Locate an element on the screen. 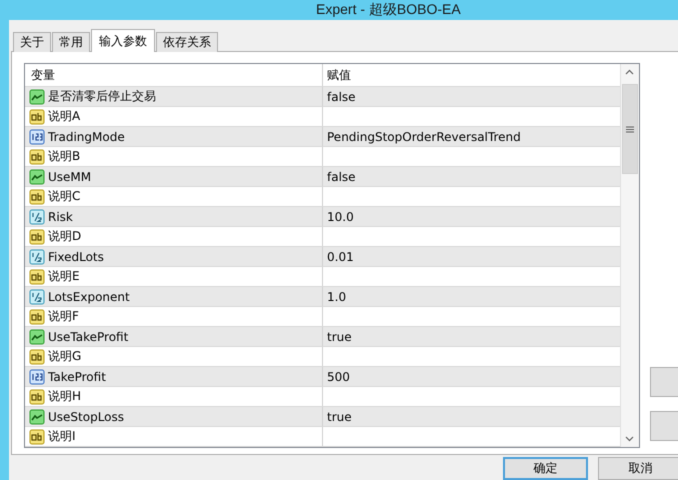 Image resolution: width=678 pixels, height=480 pixels. tab: 常用 is located at coordinates (71, 42).